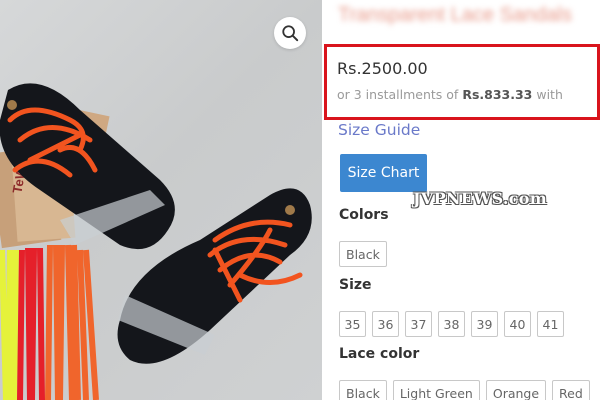 The width and height of the screenshot is (600, 400). What do you see at coordinates (385, 324) in the screenshot?
I see `size-option-36: 36` at bounding box center [385, 324].